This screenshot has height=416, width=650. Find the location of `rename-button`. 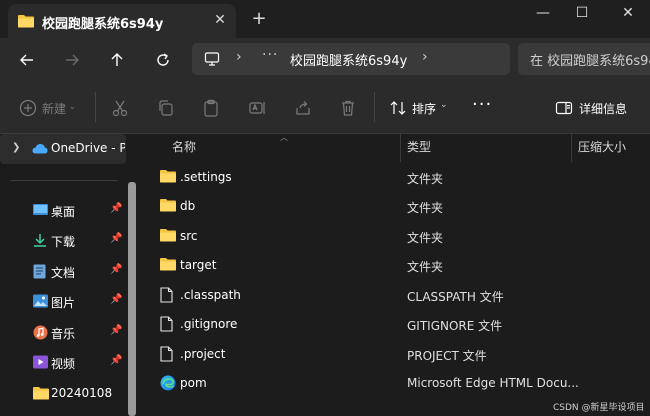

rename-button is located at coordinates (257, 108).